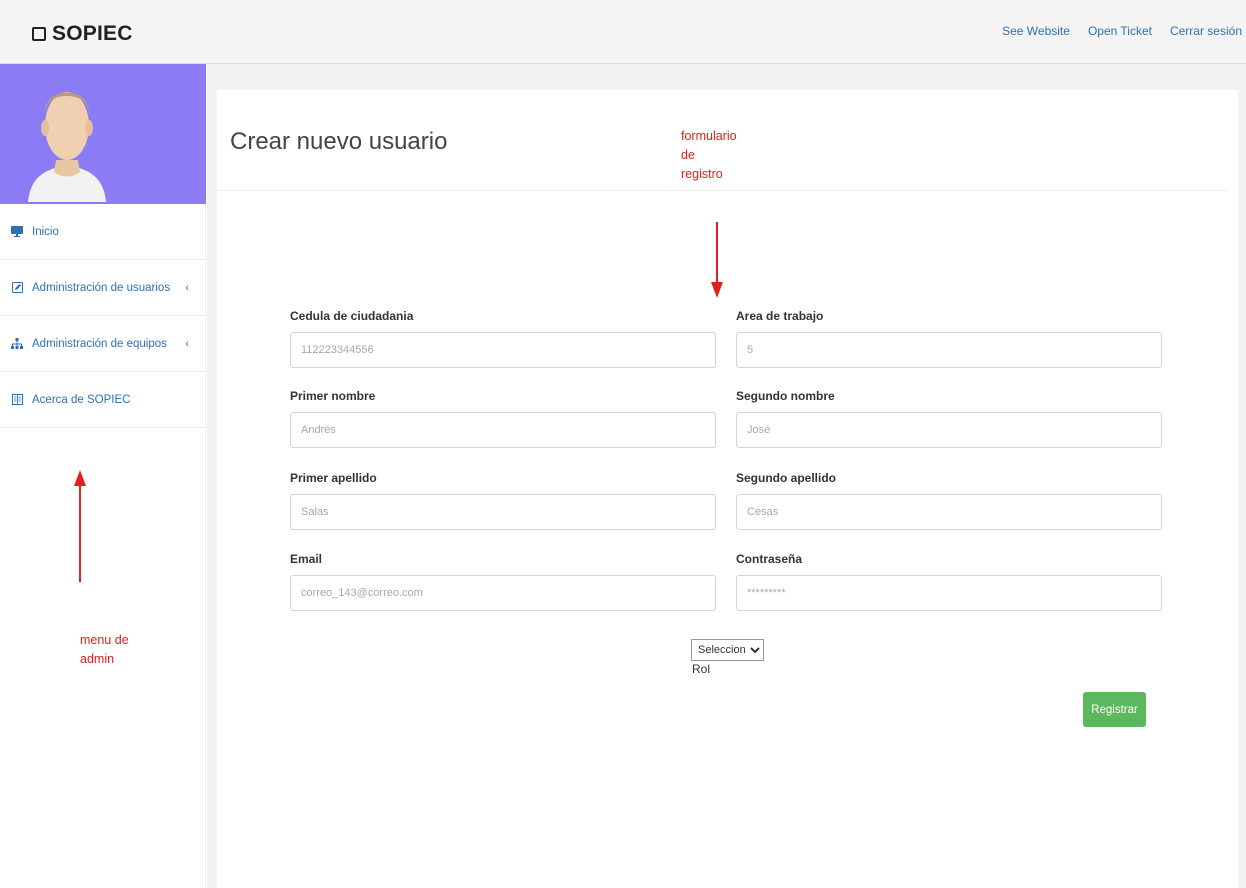 The image size is (1246, 888). Describe the element at coordinates (688, 155) in the screenshot. I see `note-line: de` at that location.